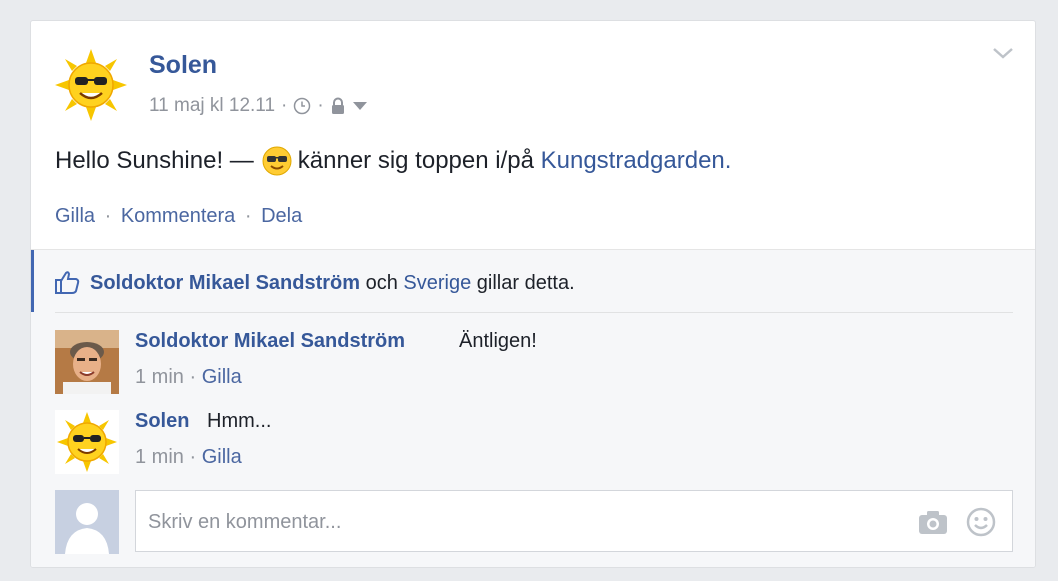 This screenshot has width=1058, height=581. I want to click on likes-and: och, so click(382, 283).